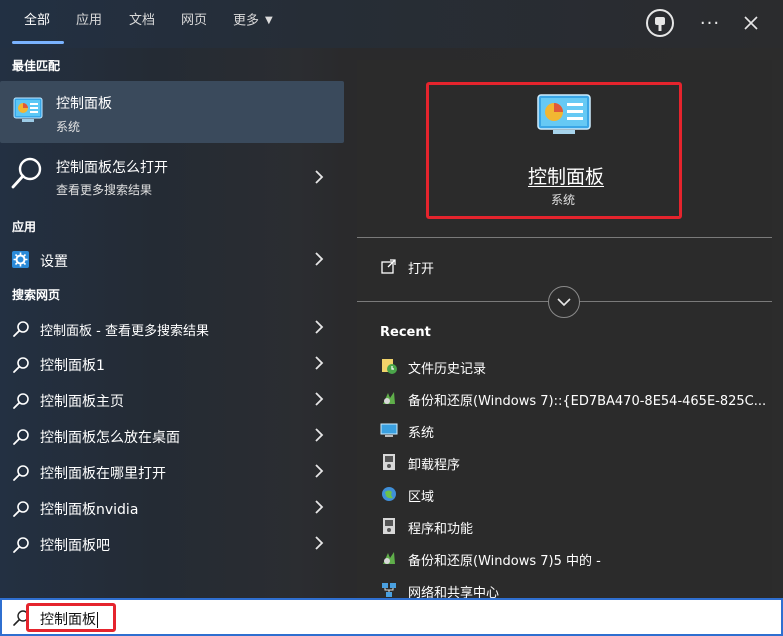 The width and height of the screenshot is (783, 636). What do you see at coordinates (570, 367) in the screenshot?
I see `recent-item: 文件历史记录` at bounding box center [570, 367].